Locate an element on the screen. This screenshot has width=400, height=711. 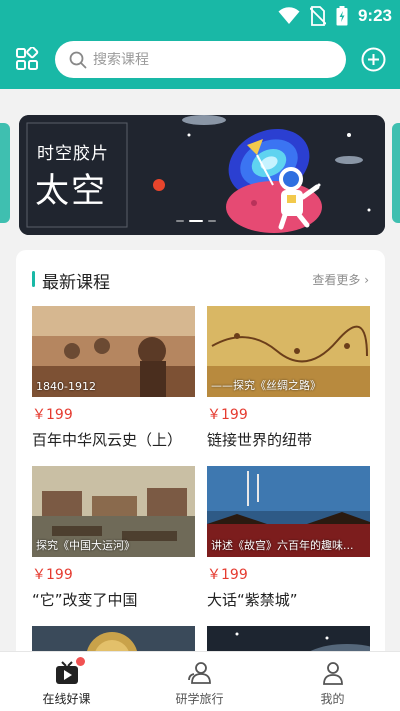
nav-profile: 我的 is located at coordinates (332, 681).